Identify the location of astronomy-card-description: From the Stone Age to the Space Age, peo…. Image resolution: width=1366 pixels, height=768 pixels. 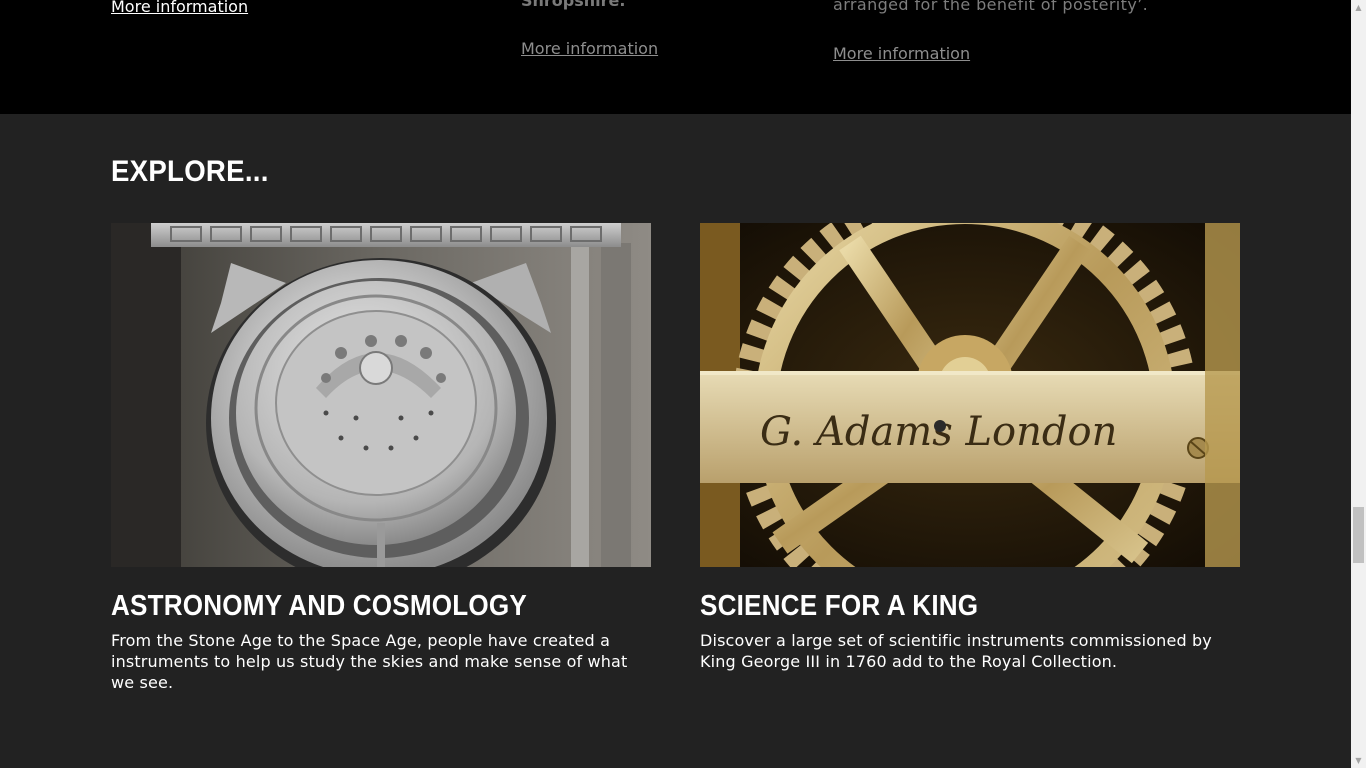
(369, 661).